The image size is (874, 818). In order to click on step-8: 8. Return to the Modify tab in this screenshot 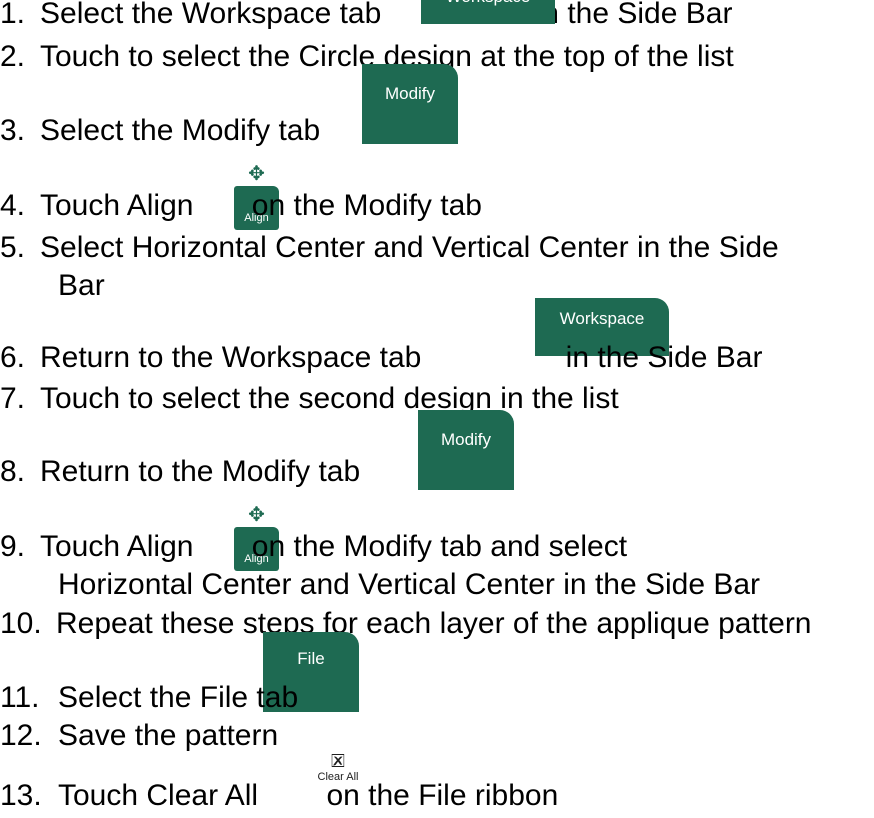, I will do `click(180, 472)`.